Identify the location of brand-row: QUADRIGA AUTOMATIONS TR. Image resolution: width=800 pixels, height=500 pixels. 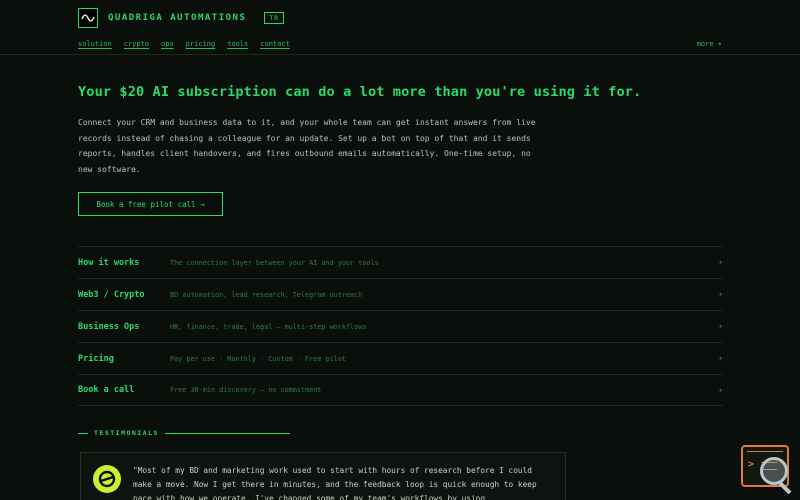
(181, 18).